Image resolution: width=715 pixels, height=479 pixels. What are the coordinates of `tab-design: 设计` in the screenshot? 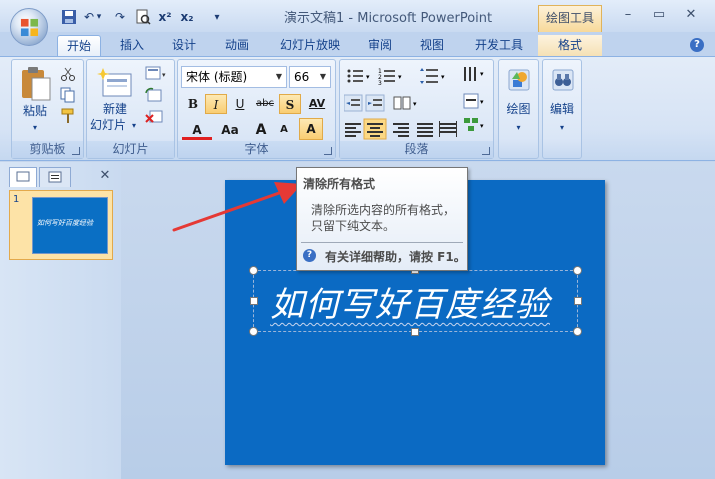 It's located at (184, 45).